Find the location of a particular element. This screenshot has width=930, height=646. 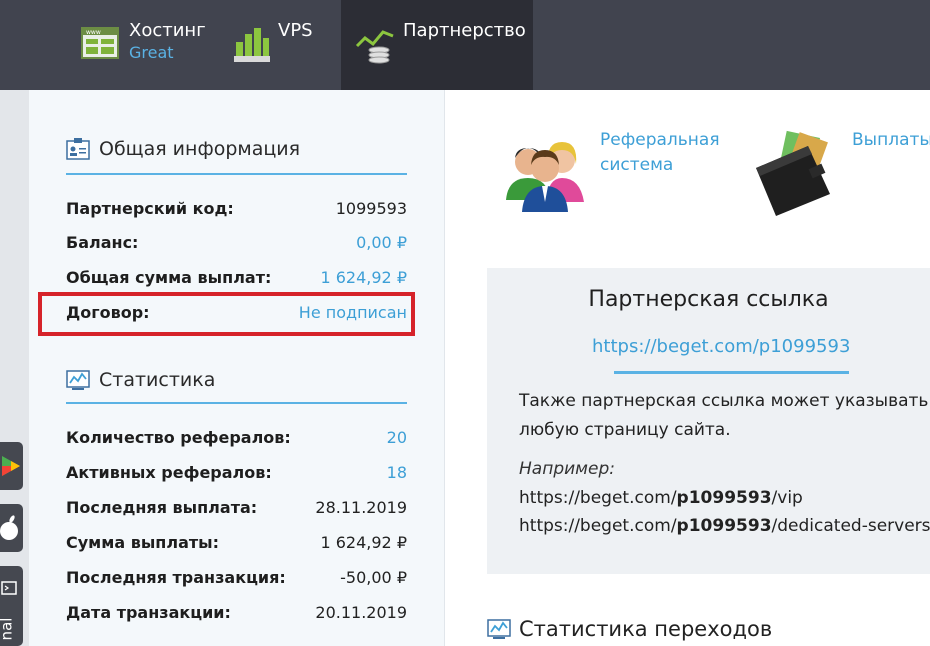

stats-row-transaction-date: Дата транзакции: 20.11.2019 is located at coordinates (236, 612).